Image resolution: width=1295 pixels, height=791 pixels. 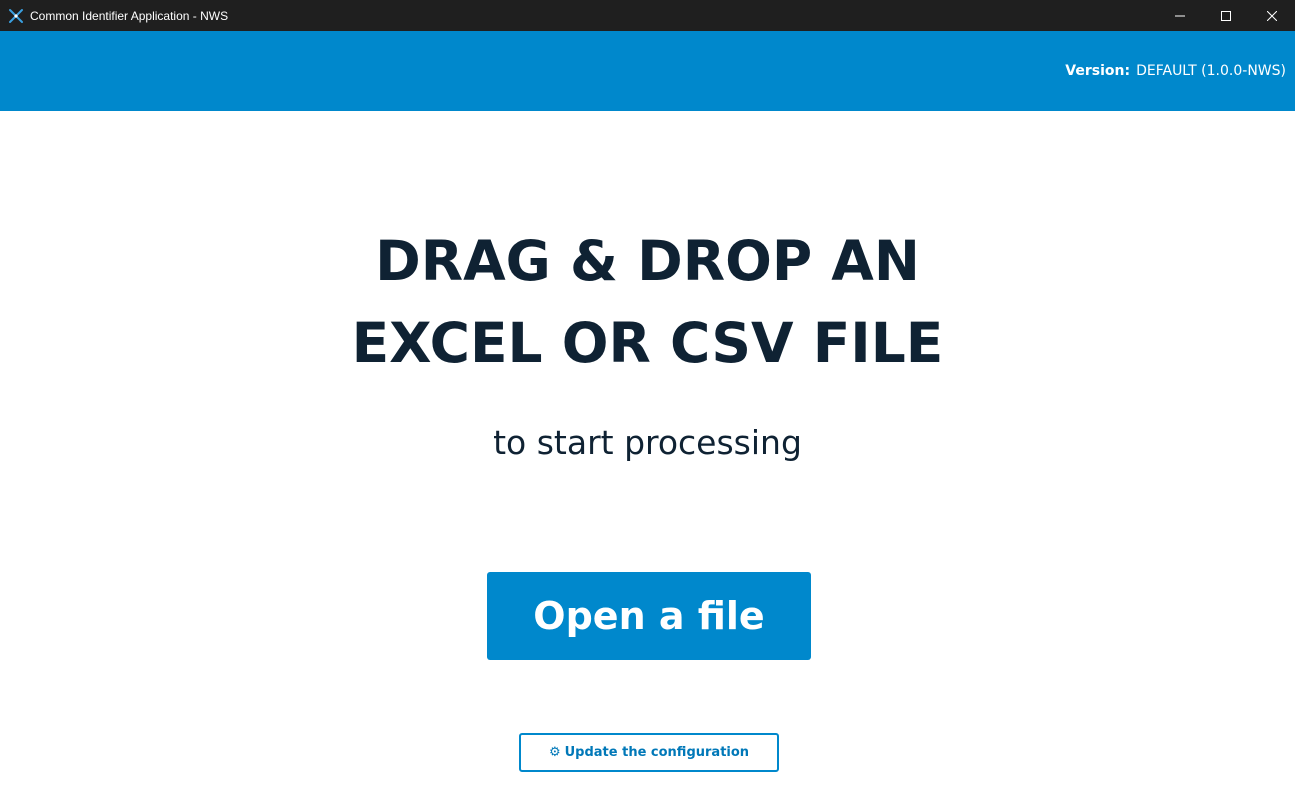 I want to click on maximize-button, so click(x=1226, y=15).